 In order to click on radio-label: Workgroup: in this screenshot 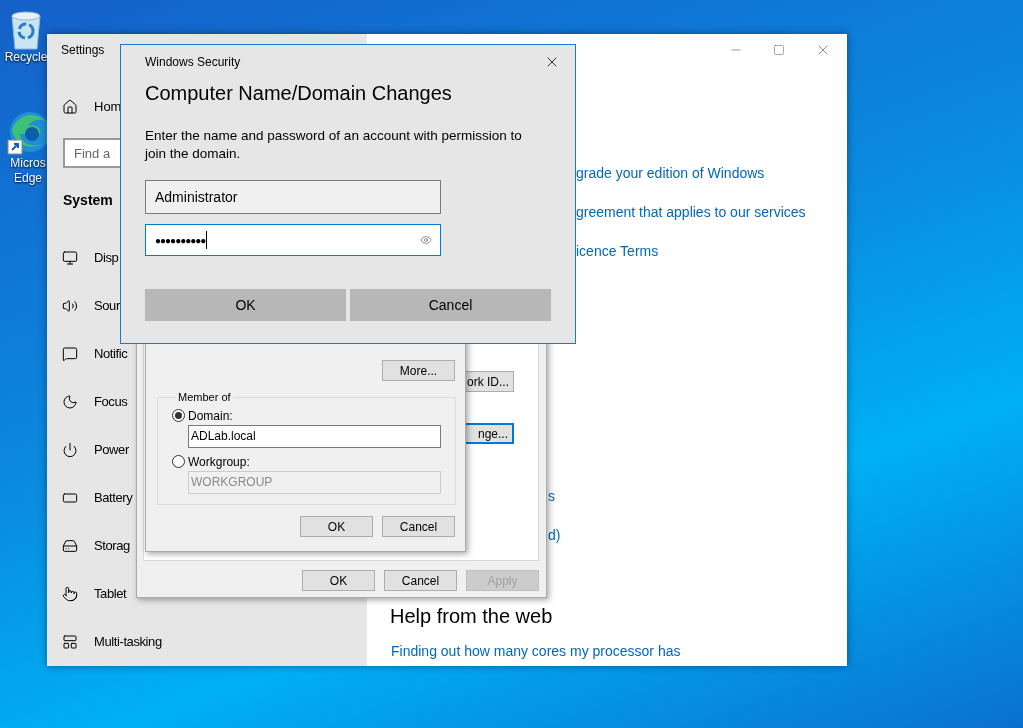, I will do `click(219, 462)`.